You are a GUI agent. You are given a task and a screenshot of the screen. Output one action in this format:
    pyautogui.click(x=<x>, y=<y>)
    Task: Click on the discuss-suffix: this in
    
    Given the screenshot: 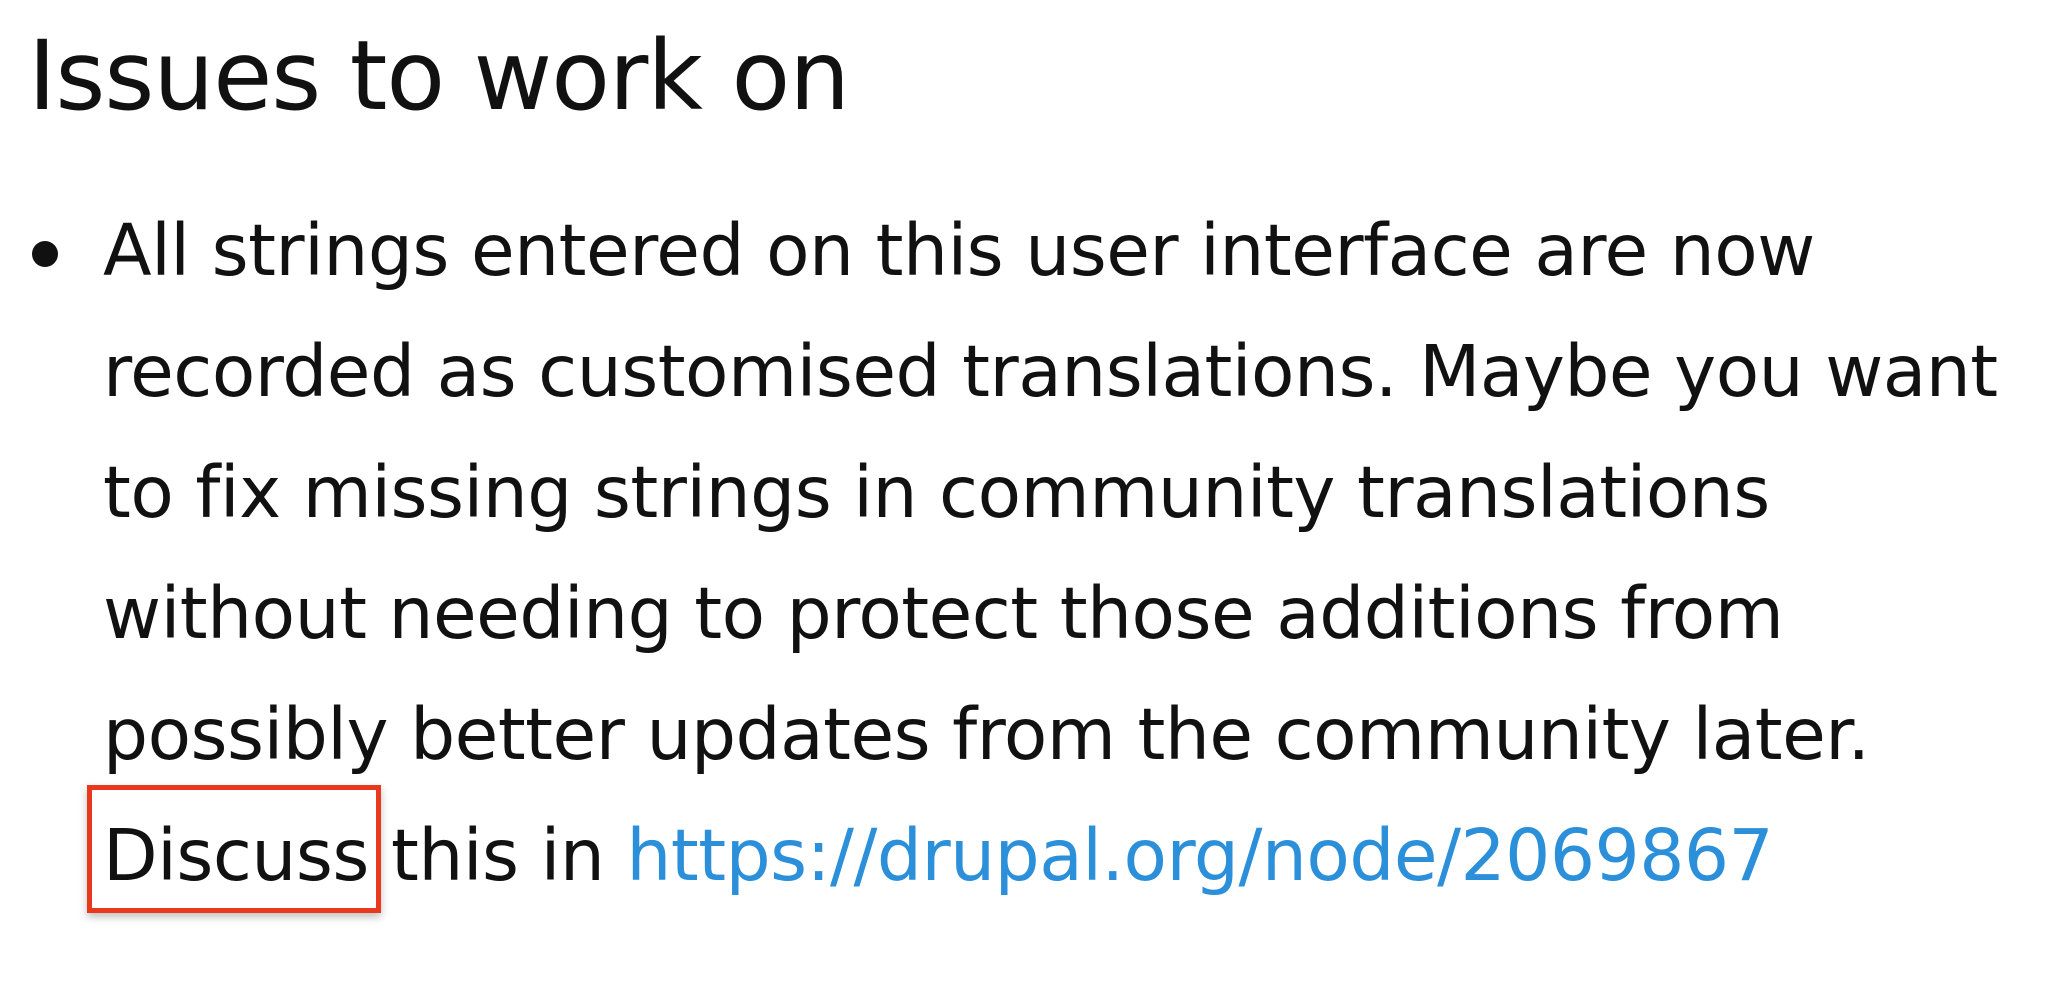 What is the action you would take?
    pyautogui.click(x=497, y=855)
    